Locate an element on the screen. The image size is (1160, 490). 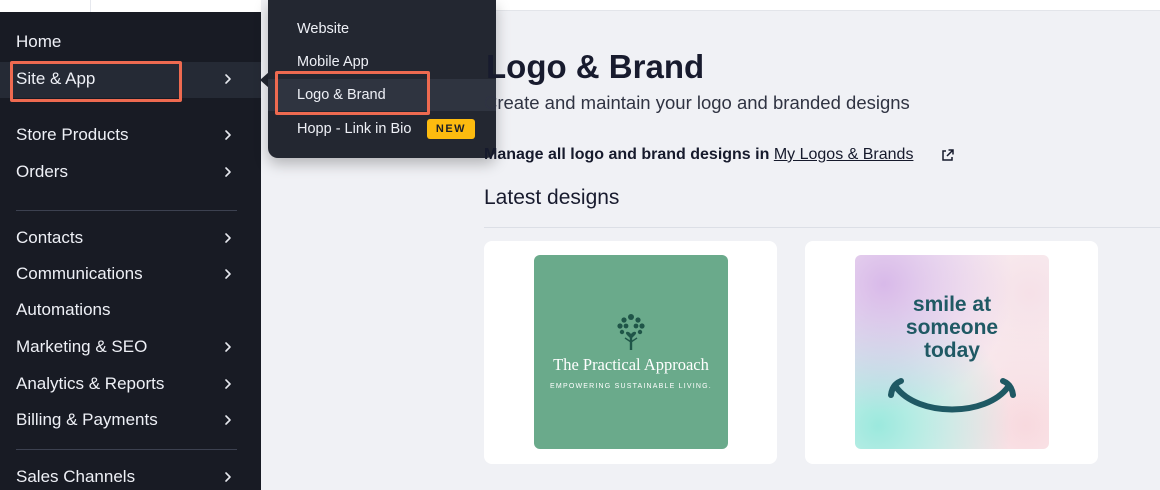
external-link-icon is located at coordinates (947, 155).